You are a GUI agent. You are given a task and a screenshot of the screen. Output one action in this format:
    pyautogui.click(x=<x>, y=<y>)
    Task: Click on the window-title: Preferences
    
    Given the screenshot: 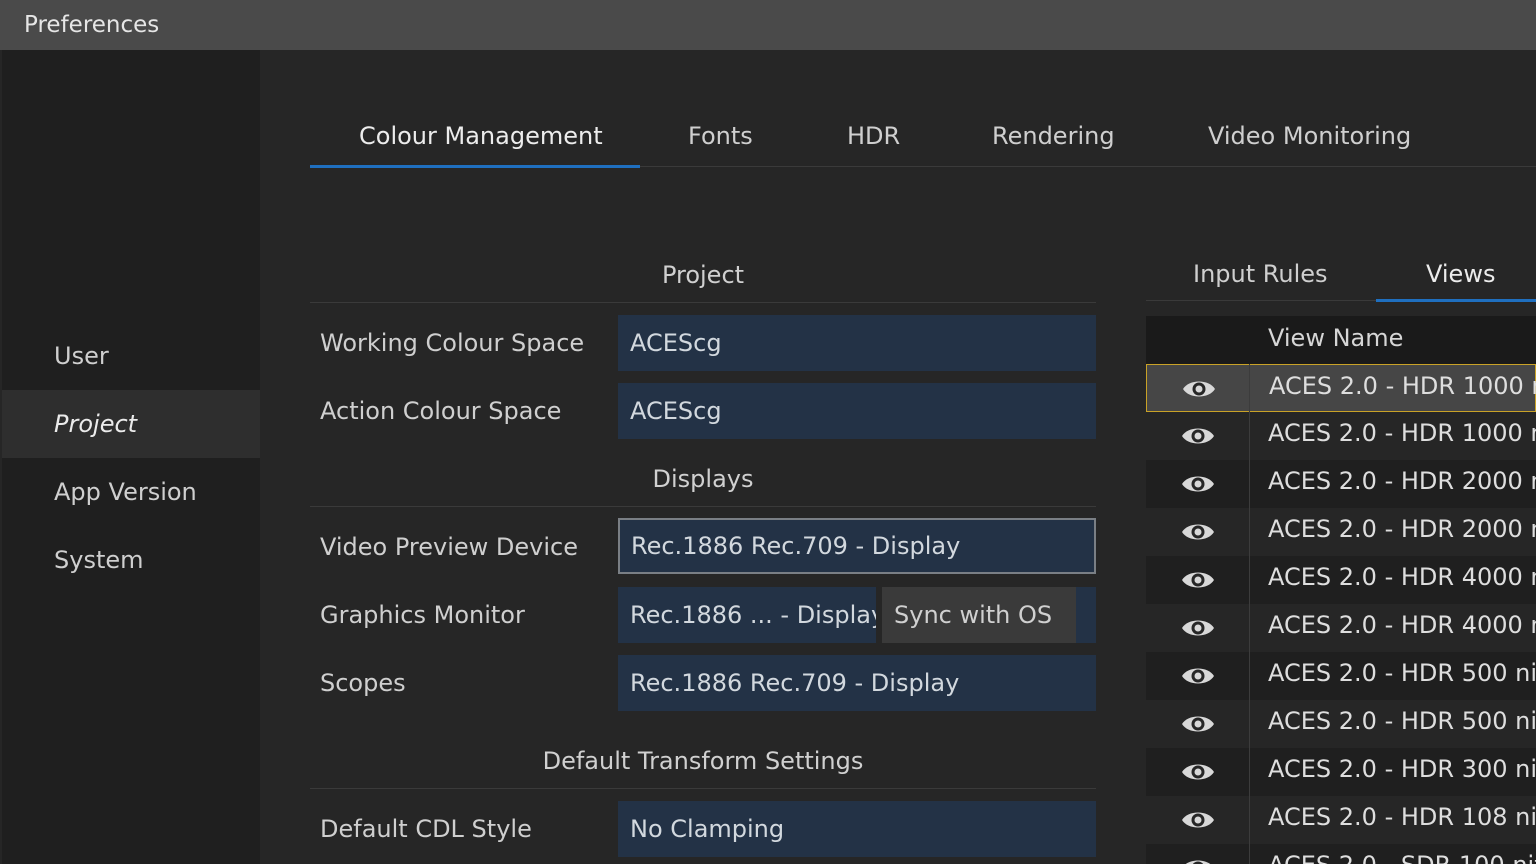 What is the action you would take?
    pyautogui.click(x=92, y=25)
    